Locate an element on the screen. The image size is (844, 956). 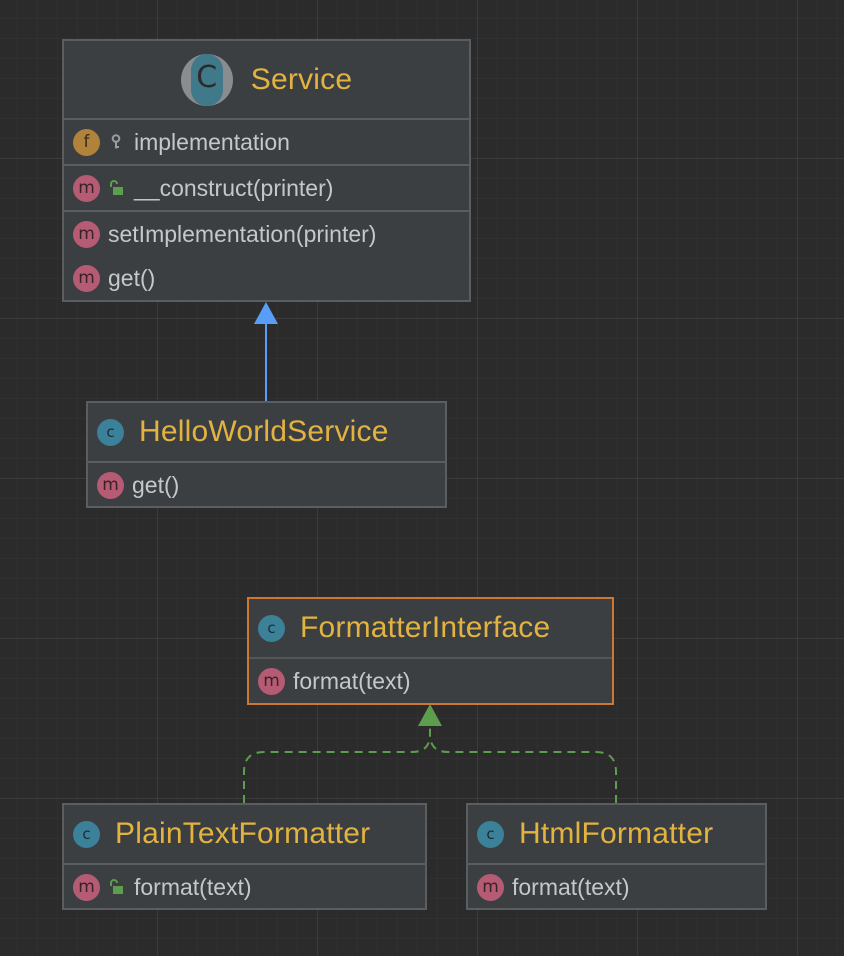
field-row: f implementation is located at coordinates (266, 142).